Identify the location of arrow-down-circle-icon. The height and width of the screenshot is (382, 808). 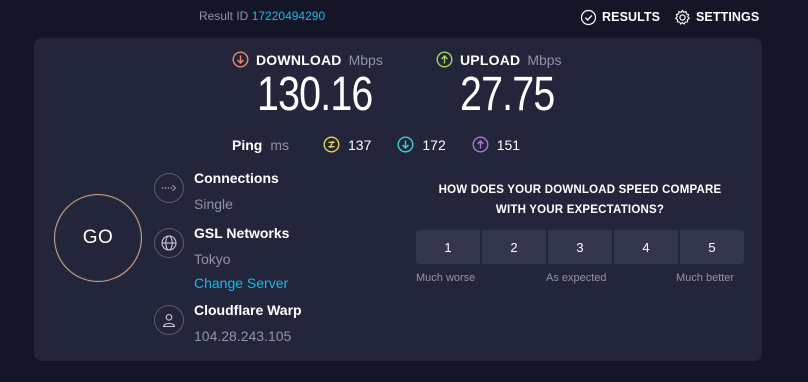
(240, 59).